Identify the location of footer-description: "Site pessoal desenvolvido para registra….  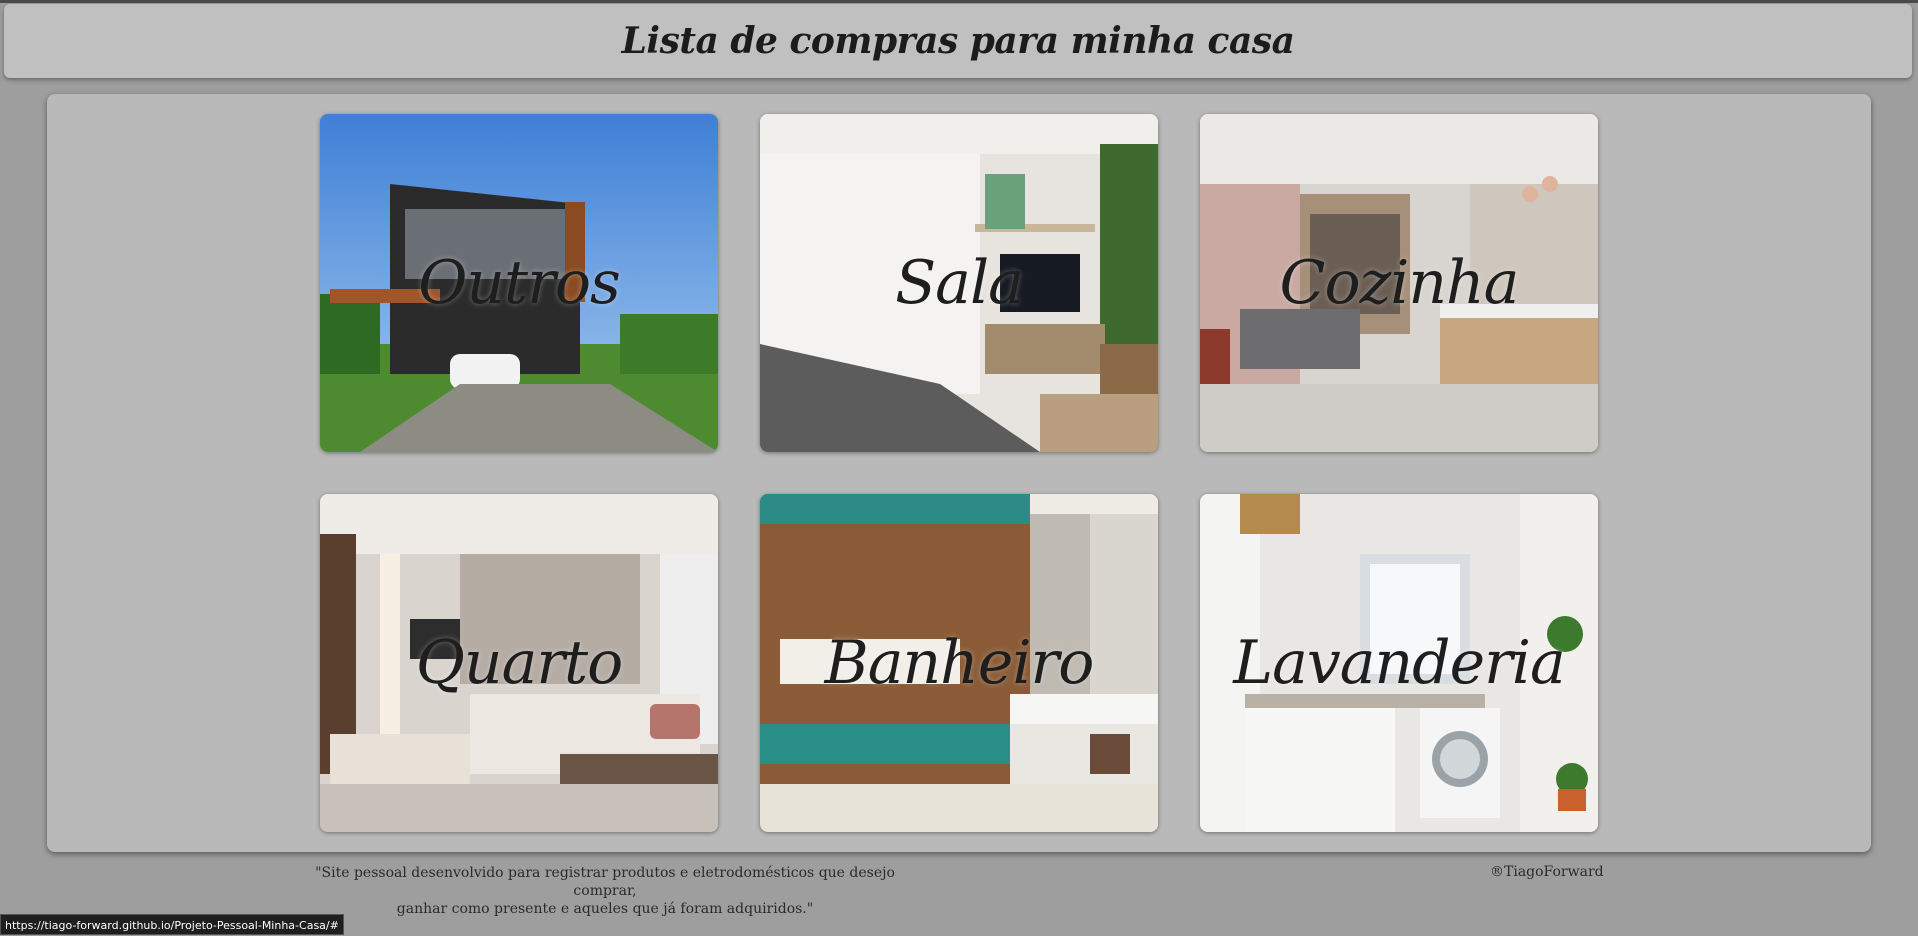
(605, 891).